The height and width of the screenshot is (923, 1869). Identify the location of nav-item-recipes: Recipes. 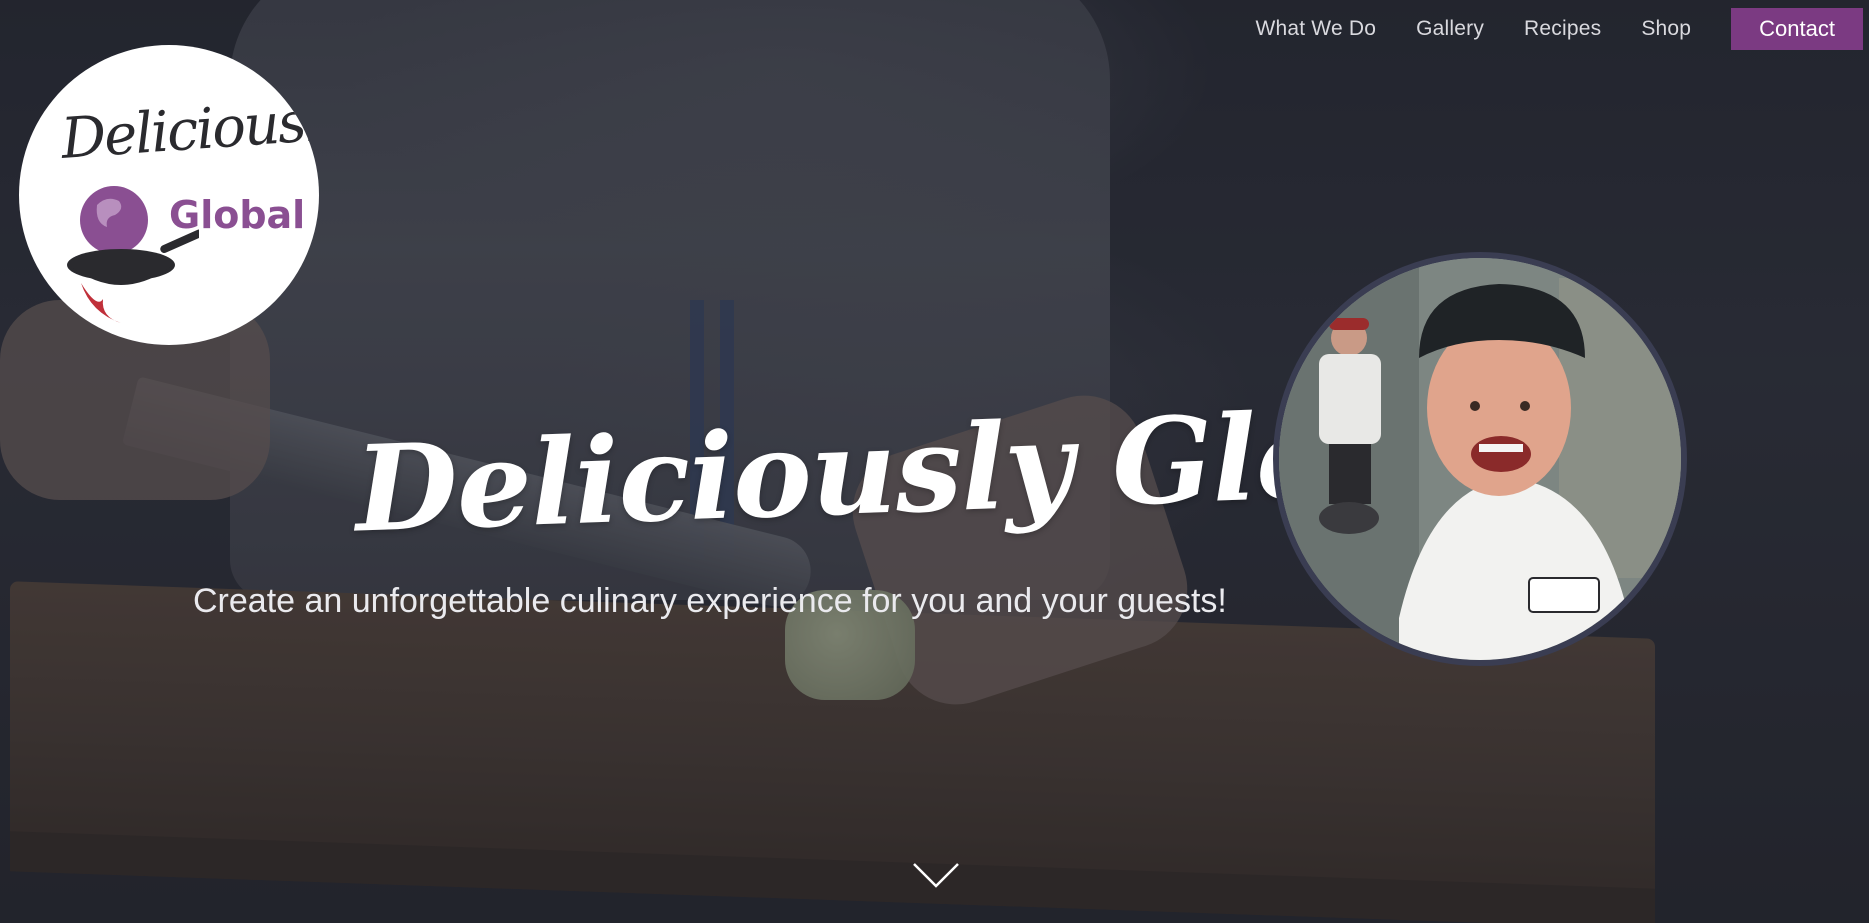
(1562, 29).